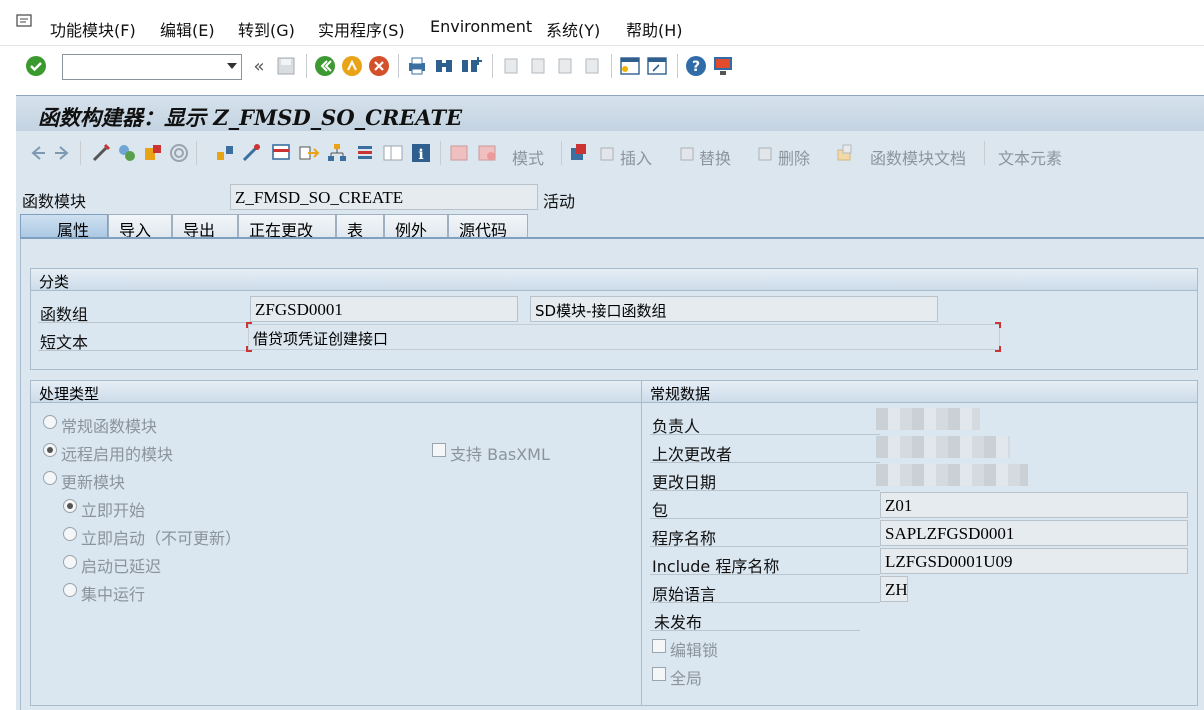 Image resolution: width=1204 pixels, height=710 pixels. What do you see at coordinates (384, 197) in the screenshot?
I see `fm-name-field: Z_FMSD_SO_CREATE` at bounding box center [384, 197].